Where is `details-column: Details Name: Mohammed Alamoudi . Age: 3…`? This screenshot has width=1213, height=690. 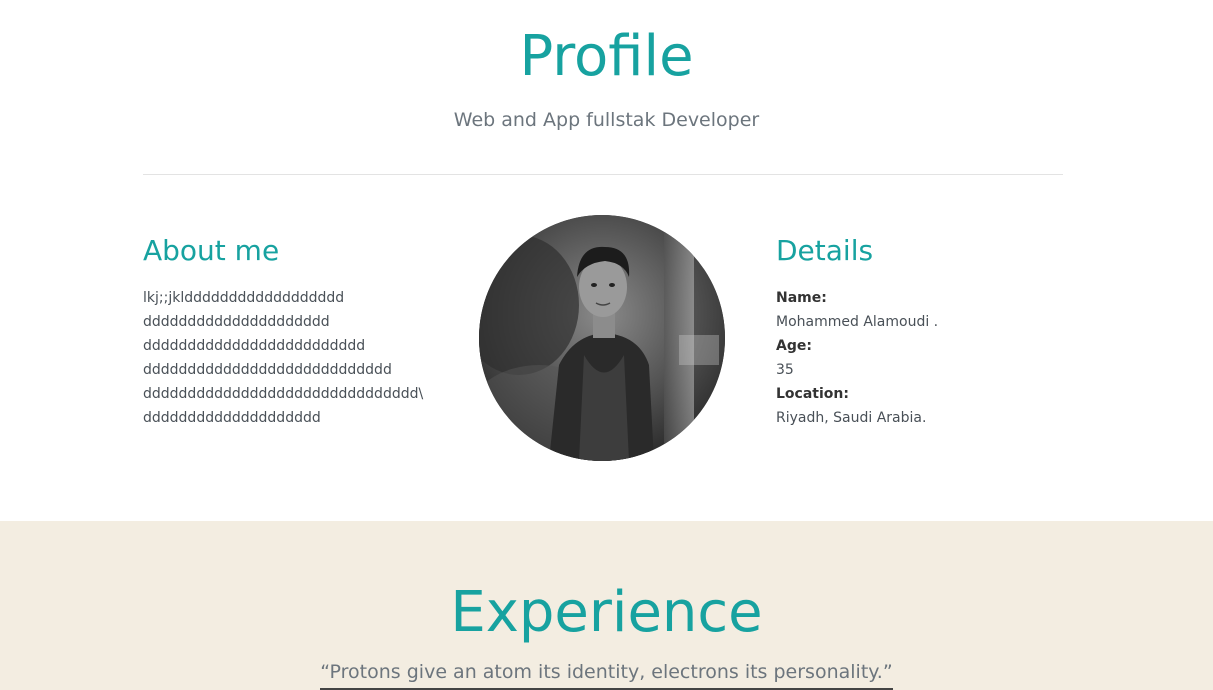
details-column: Details Name: Mohammed Alamoudi . Age: 3… is located at coordinates (926, 331).